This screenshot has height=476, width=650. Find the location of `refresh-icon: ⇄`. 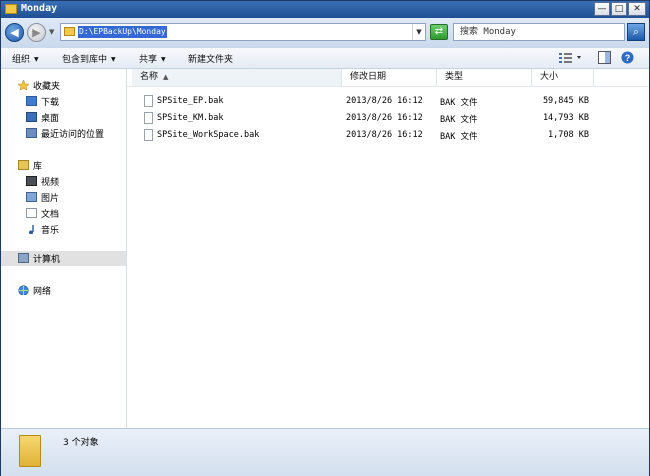

refresh-icon: ⇄ is located at coordinates (439, 31).